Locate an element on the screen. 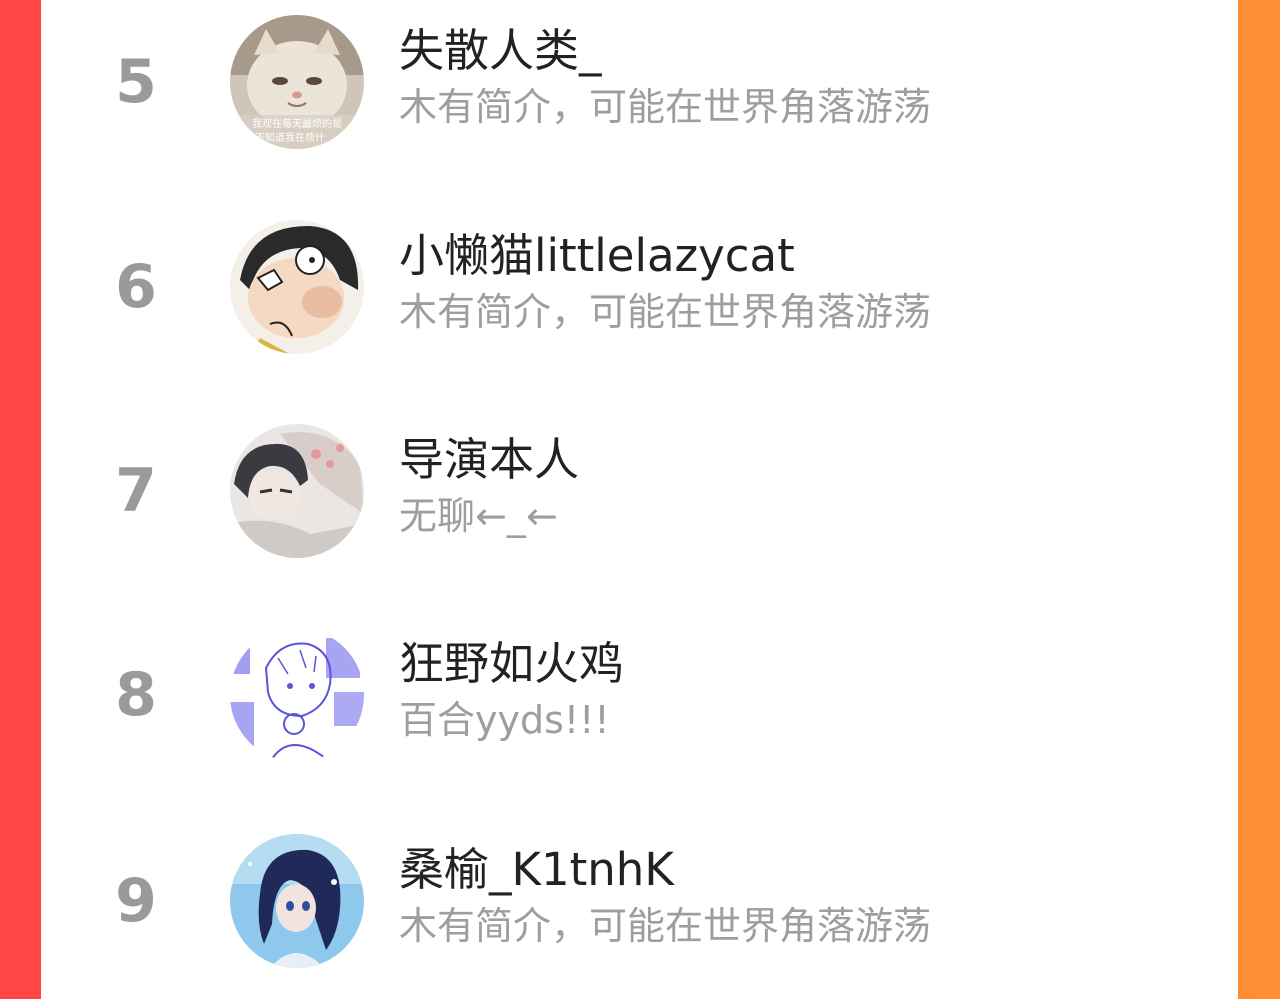 This screenshot has width=1280, height=999. rank-number: 9 is located at coordinates (136, 901).